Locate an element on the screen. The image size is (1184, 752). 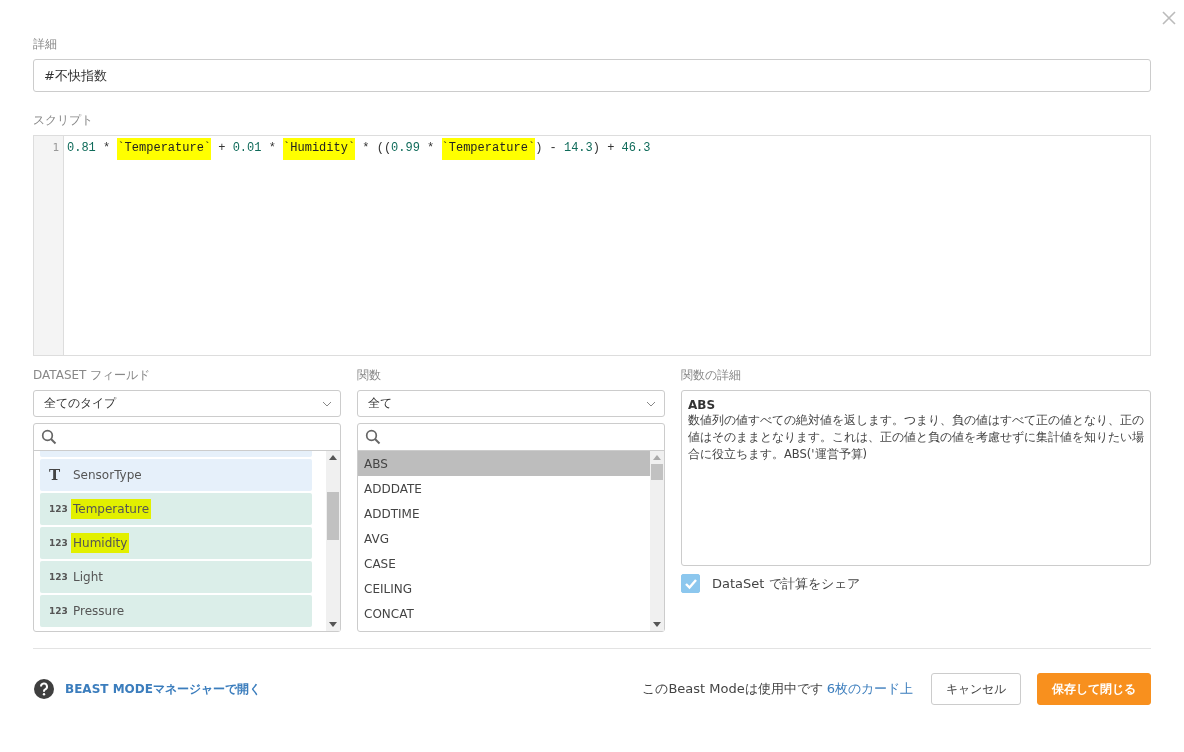
share-label: DataSet で計算をシェア is located at coordinates (786, 583).